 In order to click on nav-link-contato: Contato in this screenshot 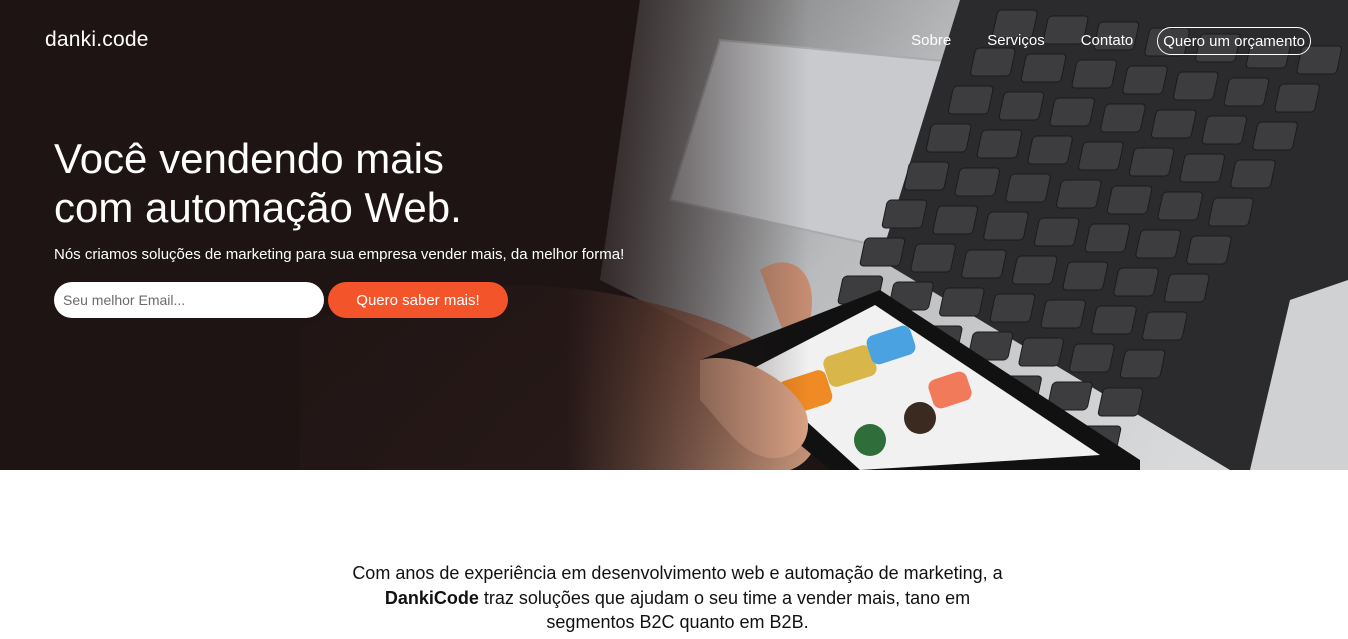, I will do `click(1107, 41)`.